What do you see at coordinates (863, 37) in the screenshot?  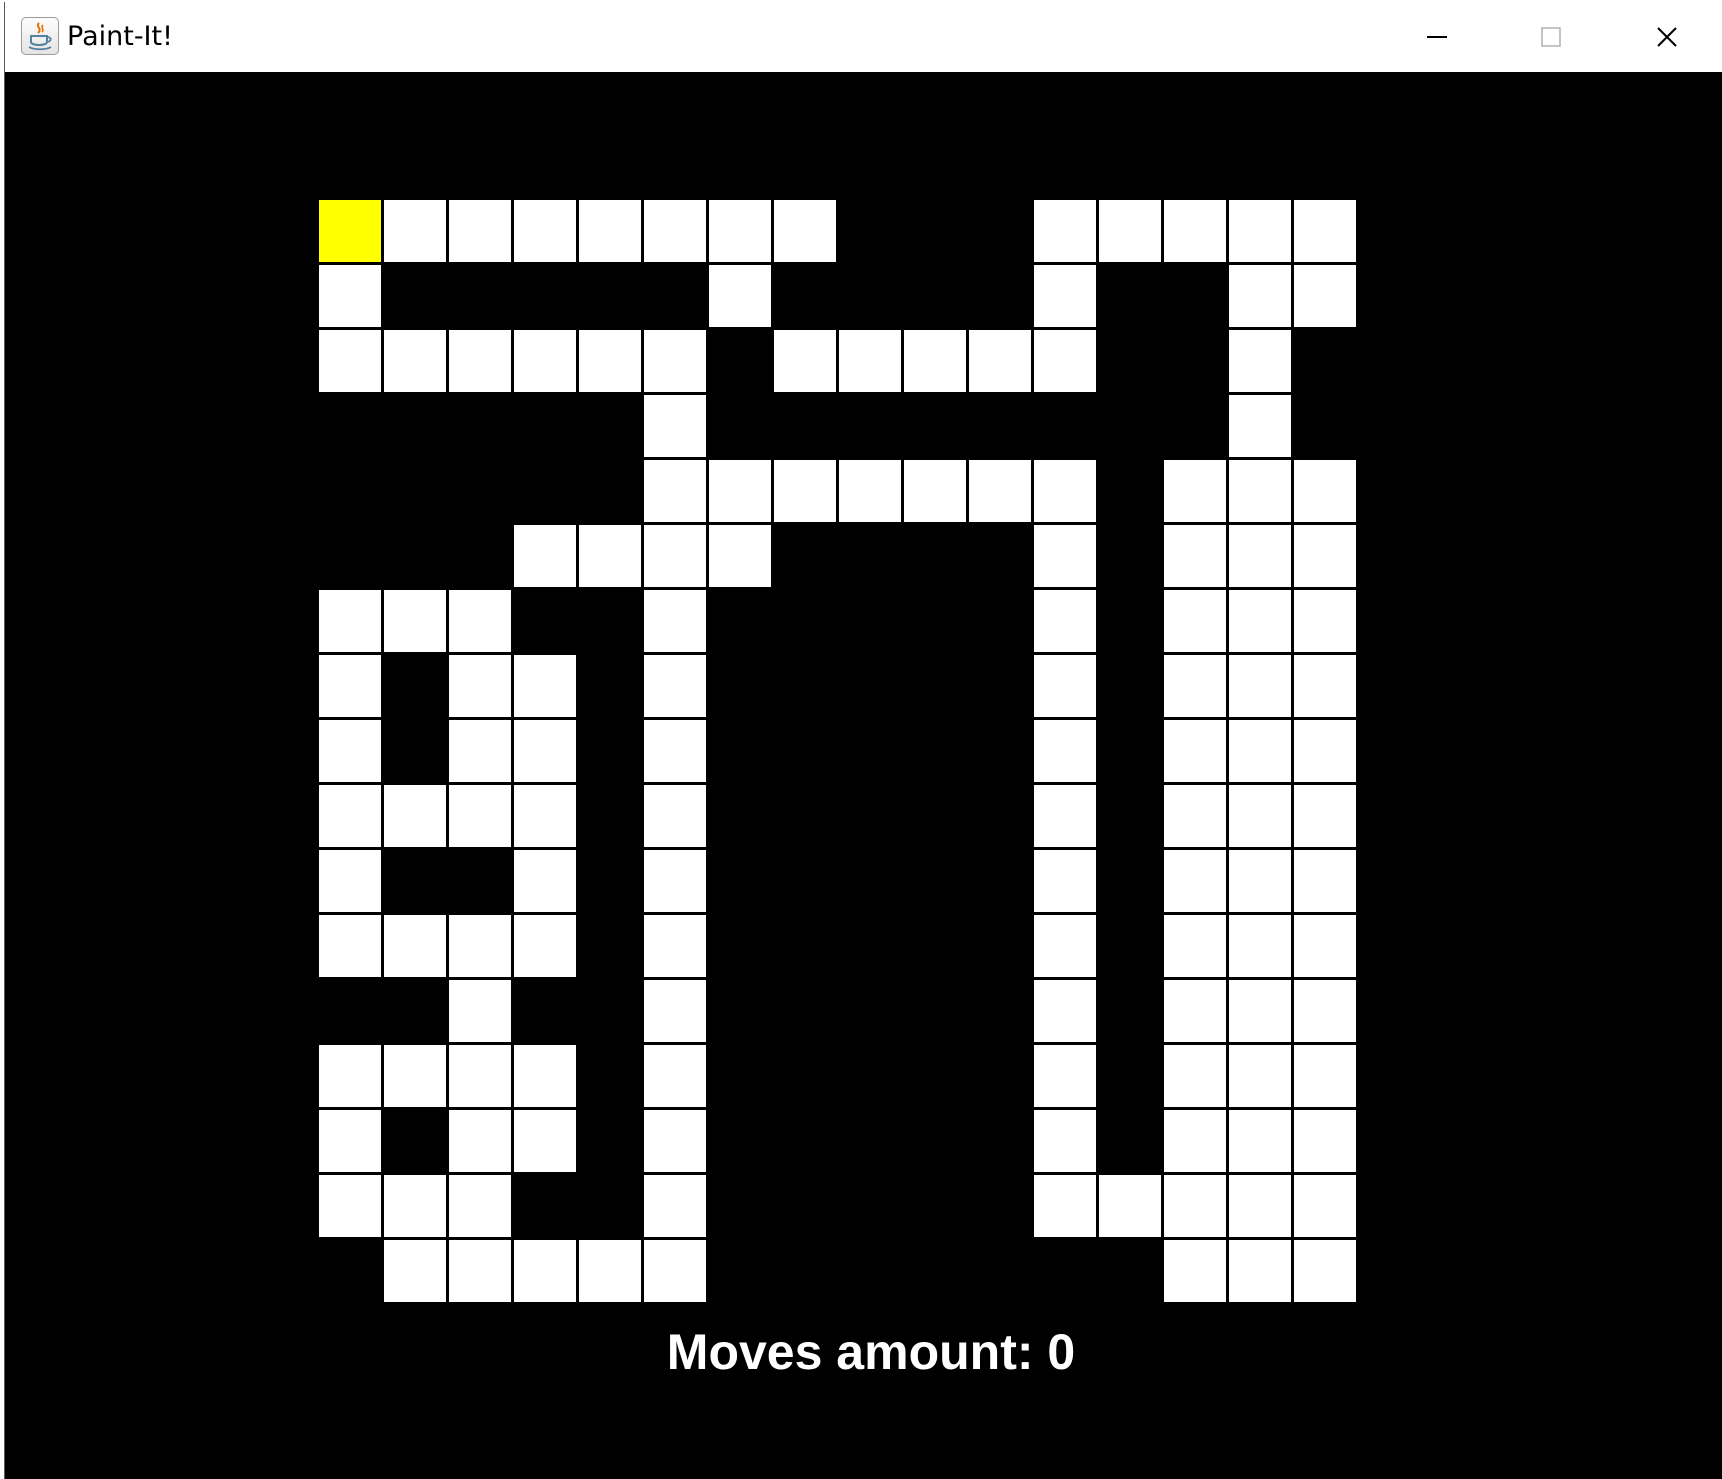 I see `title-bar: Paint-It!` at bounding box center [863, 37].